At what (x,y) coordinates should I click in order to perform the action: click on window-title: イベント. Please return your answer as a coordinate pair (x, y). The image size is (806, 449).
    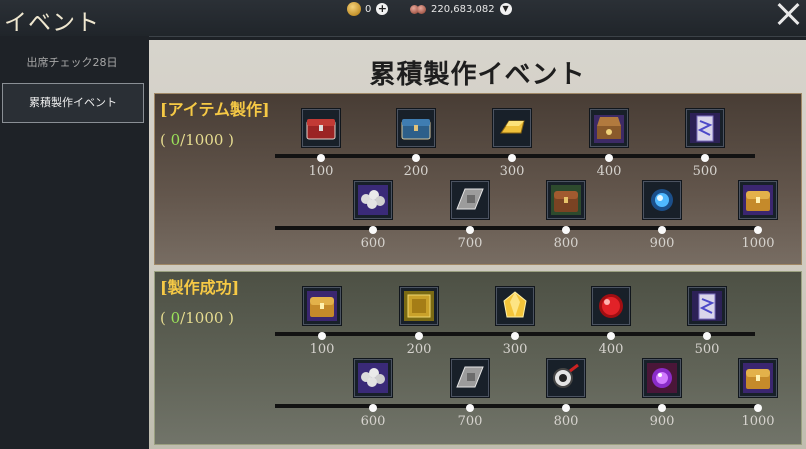
    Looking at the image, I should click on (52, 23).